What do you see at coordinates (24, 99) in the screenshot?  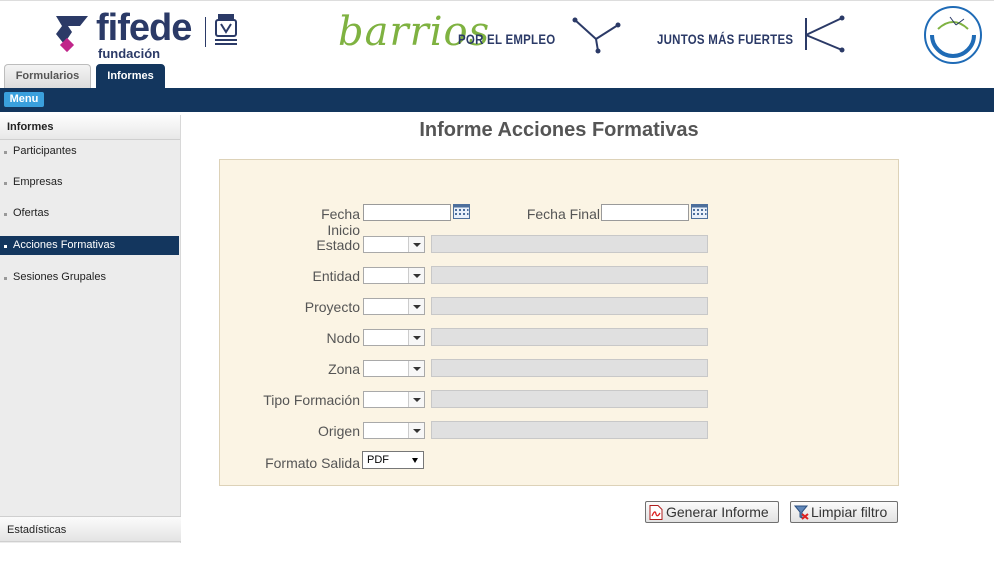 I see `menu-button: Menu` at bounding box center [24, 99].